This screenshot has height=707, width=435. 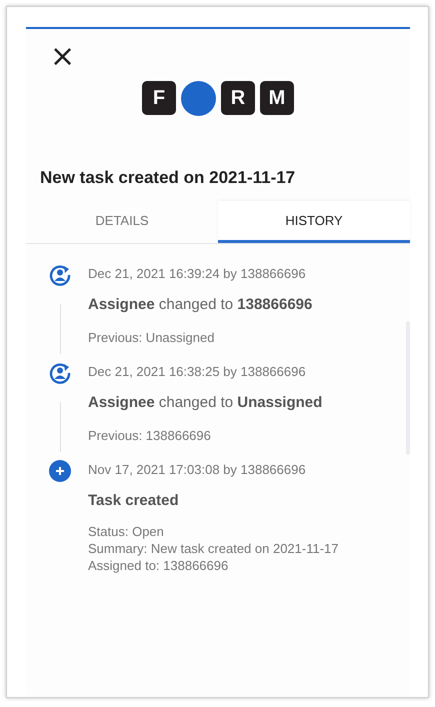 I want to click on tab: DETAILS, so click(x=122, y=222).